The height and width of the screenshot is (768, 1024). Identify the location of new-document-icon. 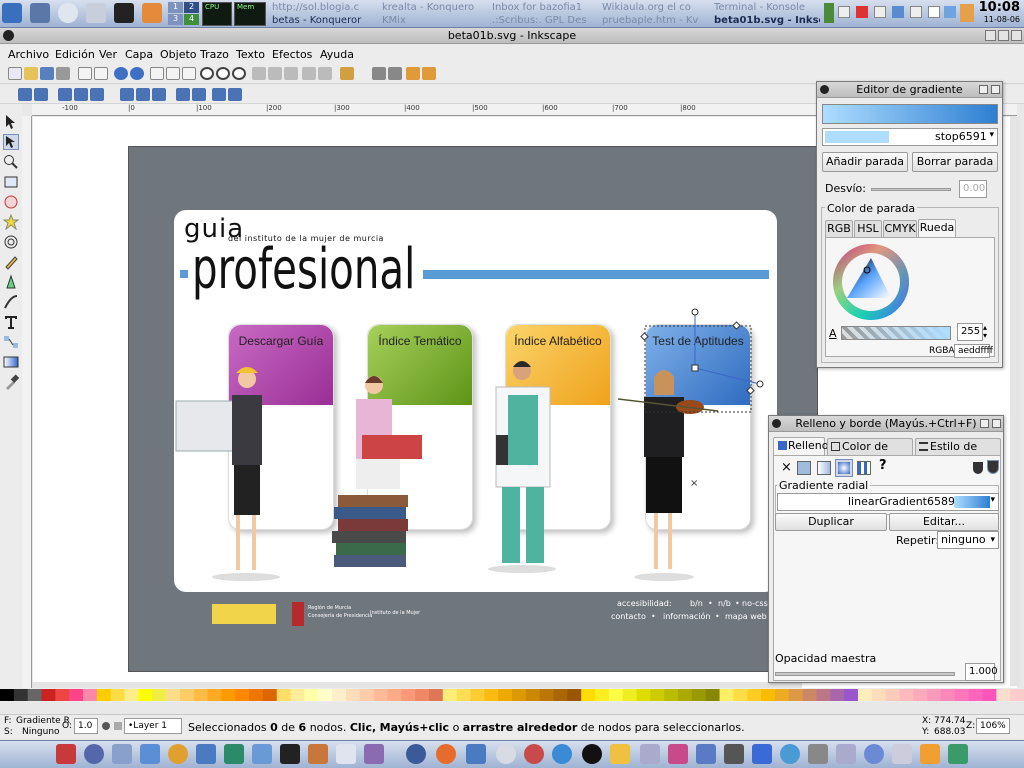
(15, 73).